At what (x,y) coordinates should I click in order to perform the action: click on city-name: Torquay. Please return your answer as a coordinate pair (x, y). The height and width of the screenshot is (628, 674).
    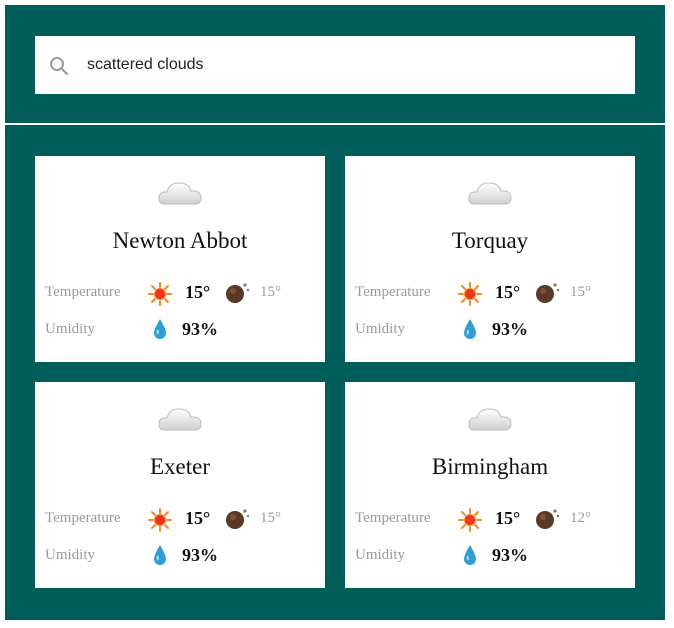
    Looking at the image, I should click on (490, 240).